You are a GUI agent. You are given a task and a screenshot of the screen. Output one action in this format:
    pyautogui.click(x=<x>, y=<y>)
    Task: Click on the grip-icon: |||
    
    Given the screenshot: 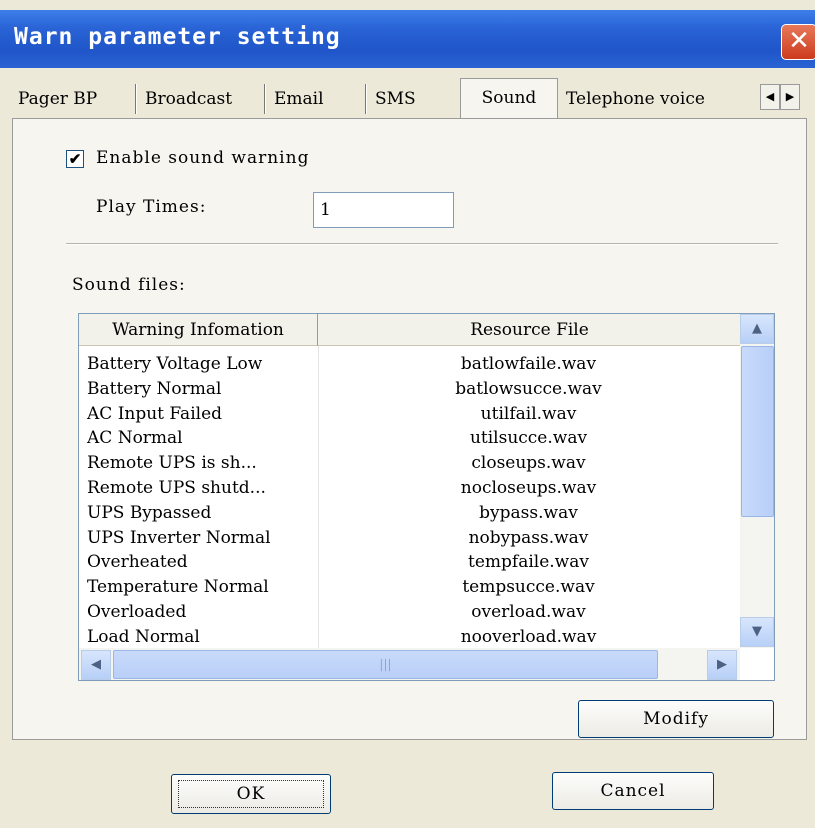 What is the action you would take?
    pyautogui.click(x=385, y=664)
    